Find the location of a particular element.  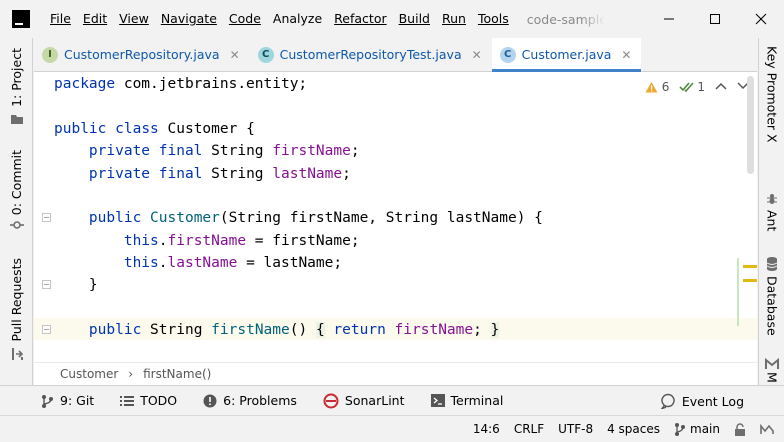

tab-customer-repository: I CustomerRepository.java ✕ is located at coordinates (142, 54).